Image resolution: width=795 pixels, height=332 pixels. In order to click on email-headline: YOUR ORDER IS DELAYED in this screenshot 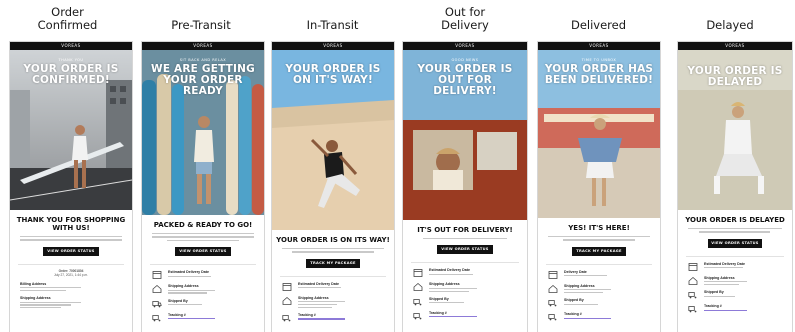, I will do `click(735, 220)`.